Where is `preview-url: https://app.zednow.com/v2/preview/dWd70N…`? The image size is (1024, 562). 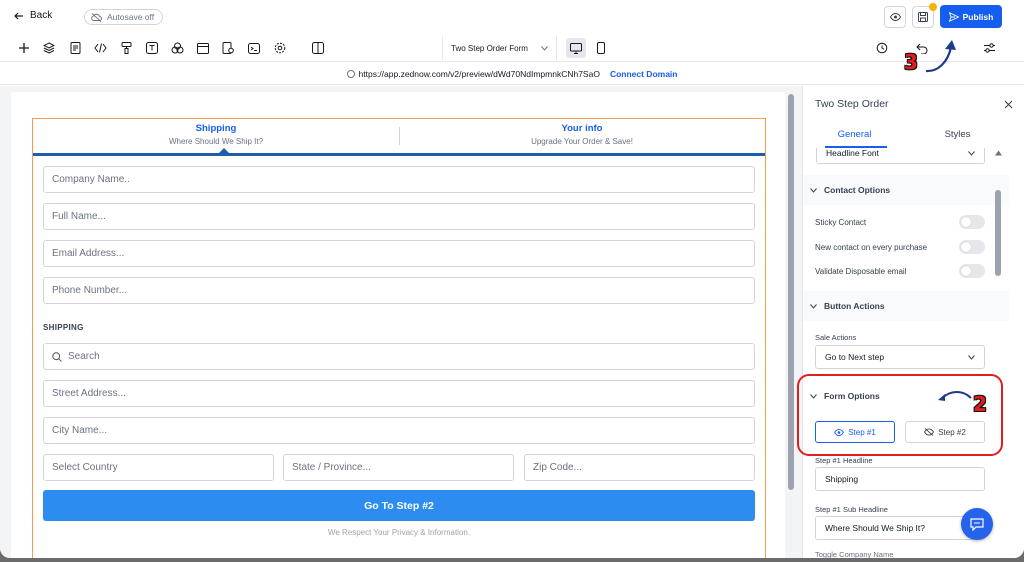
preview-url: https://app.zednow.com/v2/preview/dWd70N… is located at coordinates (479, 74).